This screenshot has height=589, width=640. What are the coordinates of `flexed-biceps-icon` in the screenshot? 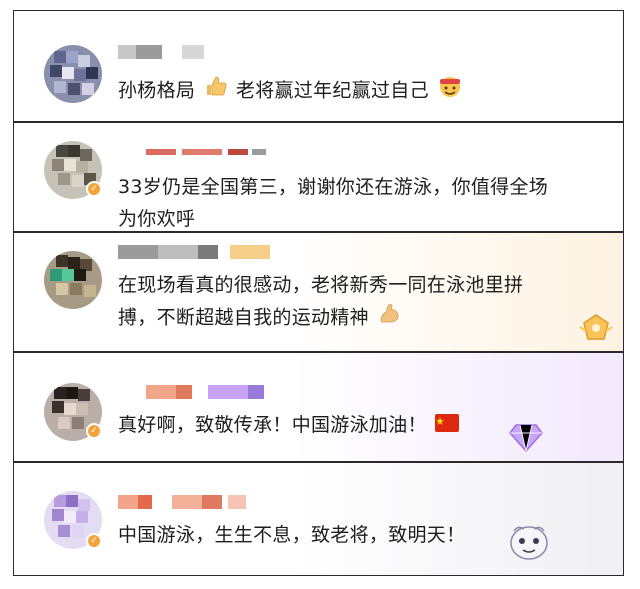 It's located at (389, 318).